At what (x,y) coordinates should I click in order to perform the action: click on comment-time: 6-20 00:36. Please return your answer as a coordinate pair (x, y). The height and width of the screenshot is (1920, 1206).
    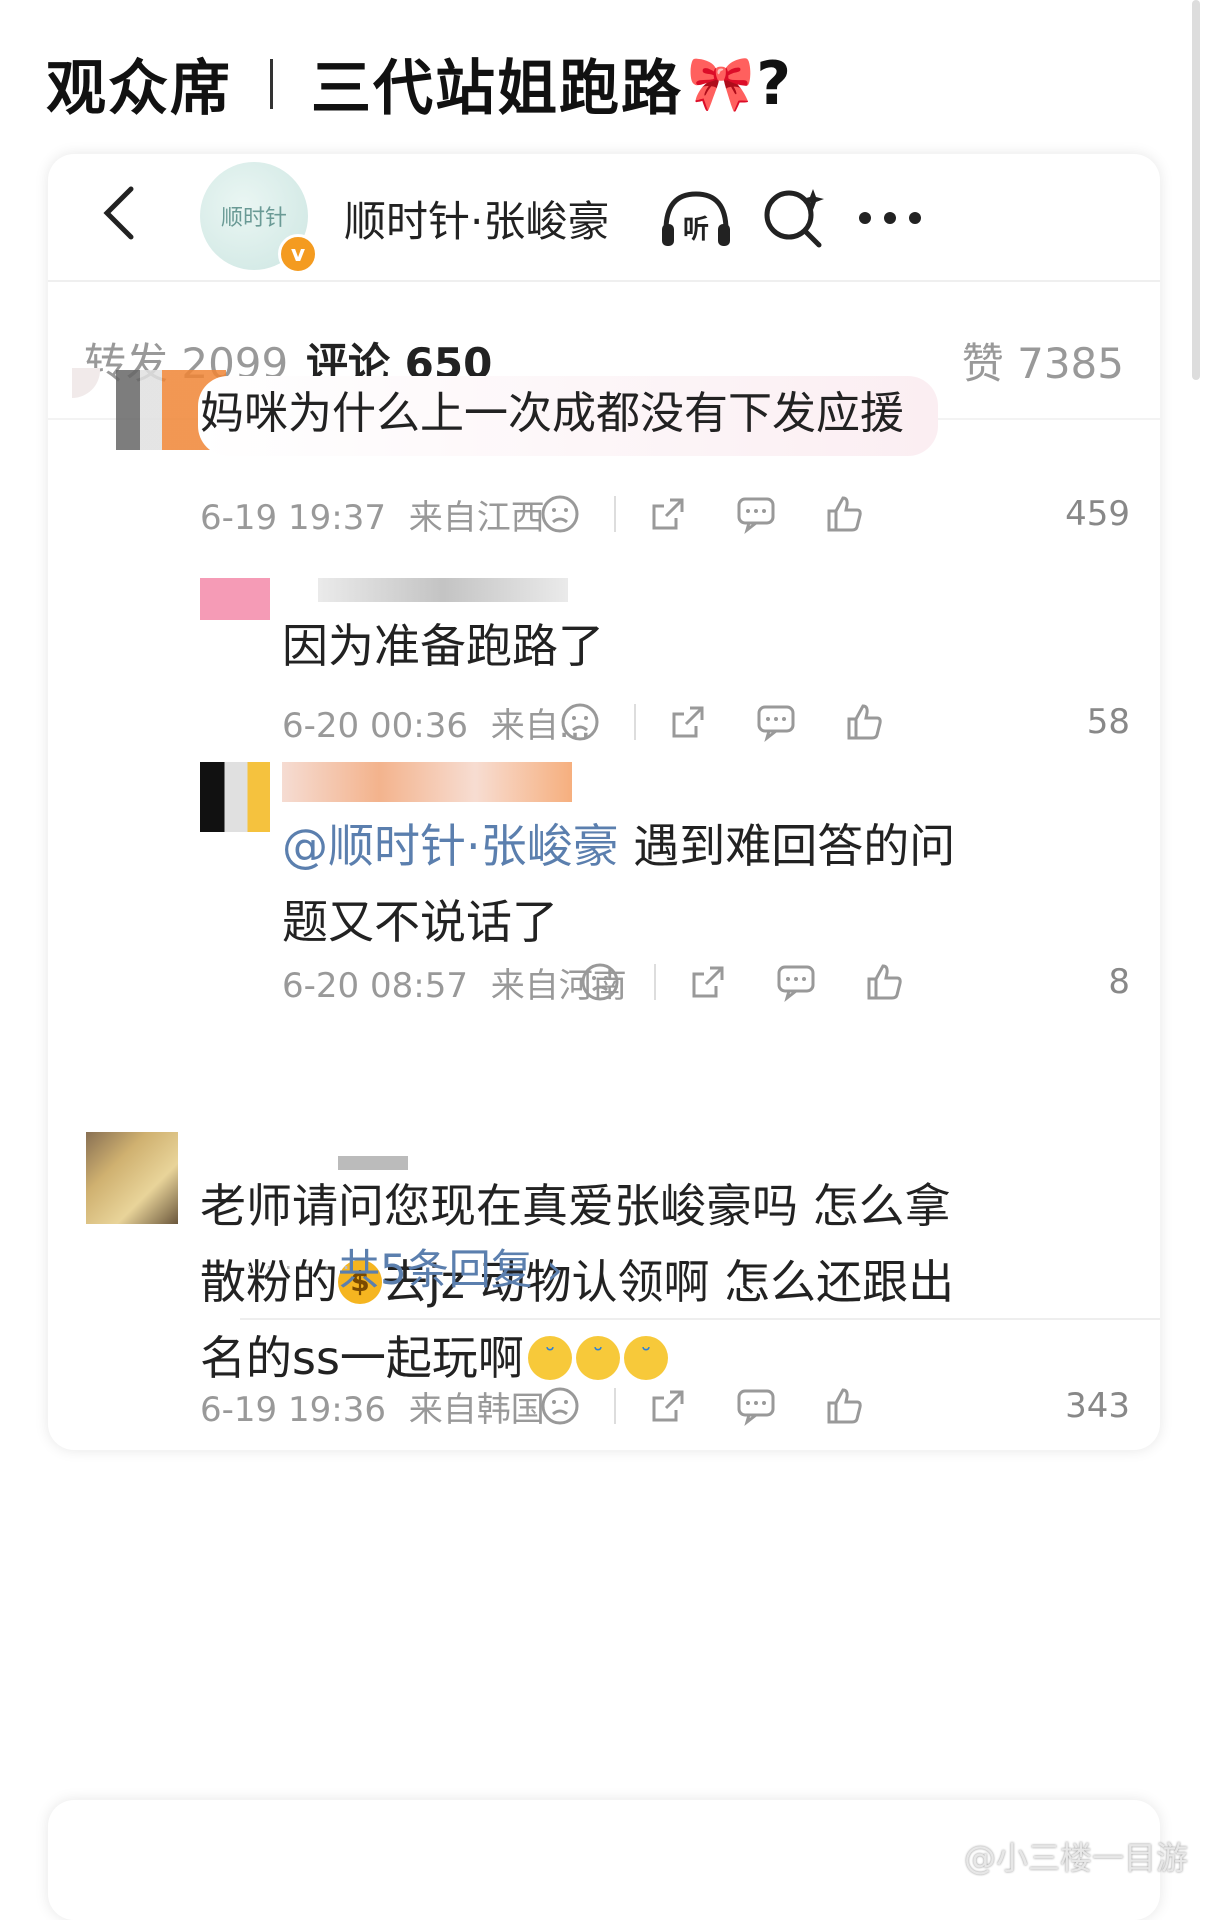
    Looking at the image, I should click on (375, 726).